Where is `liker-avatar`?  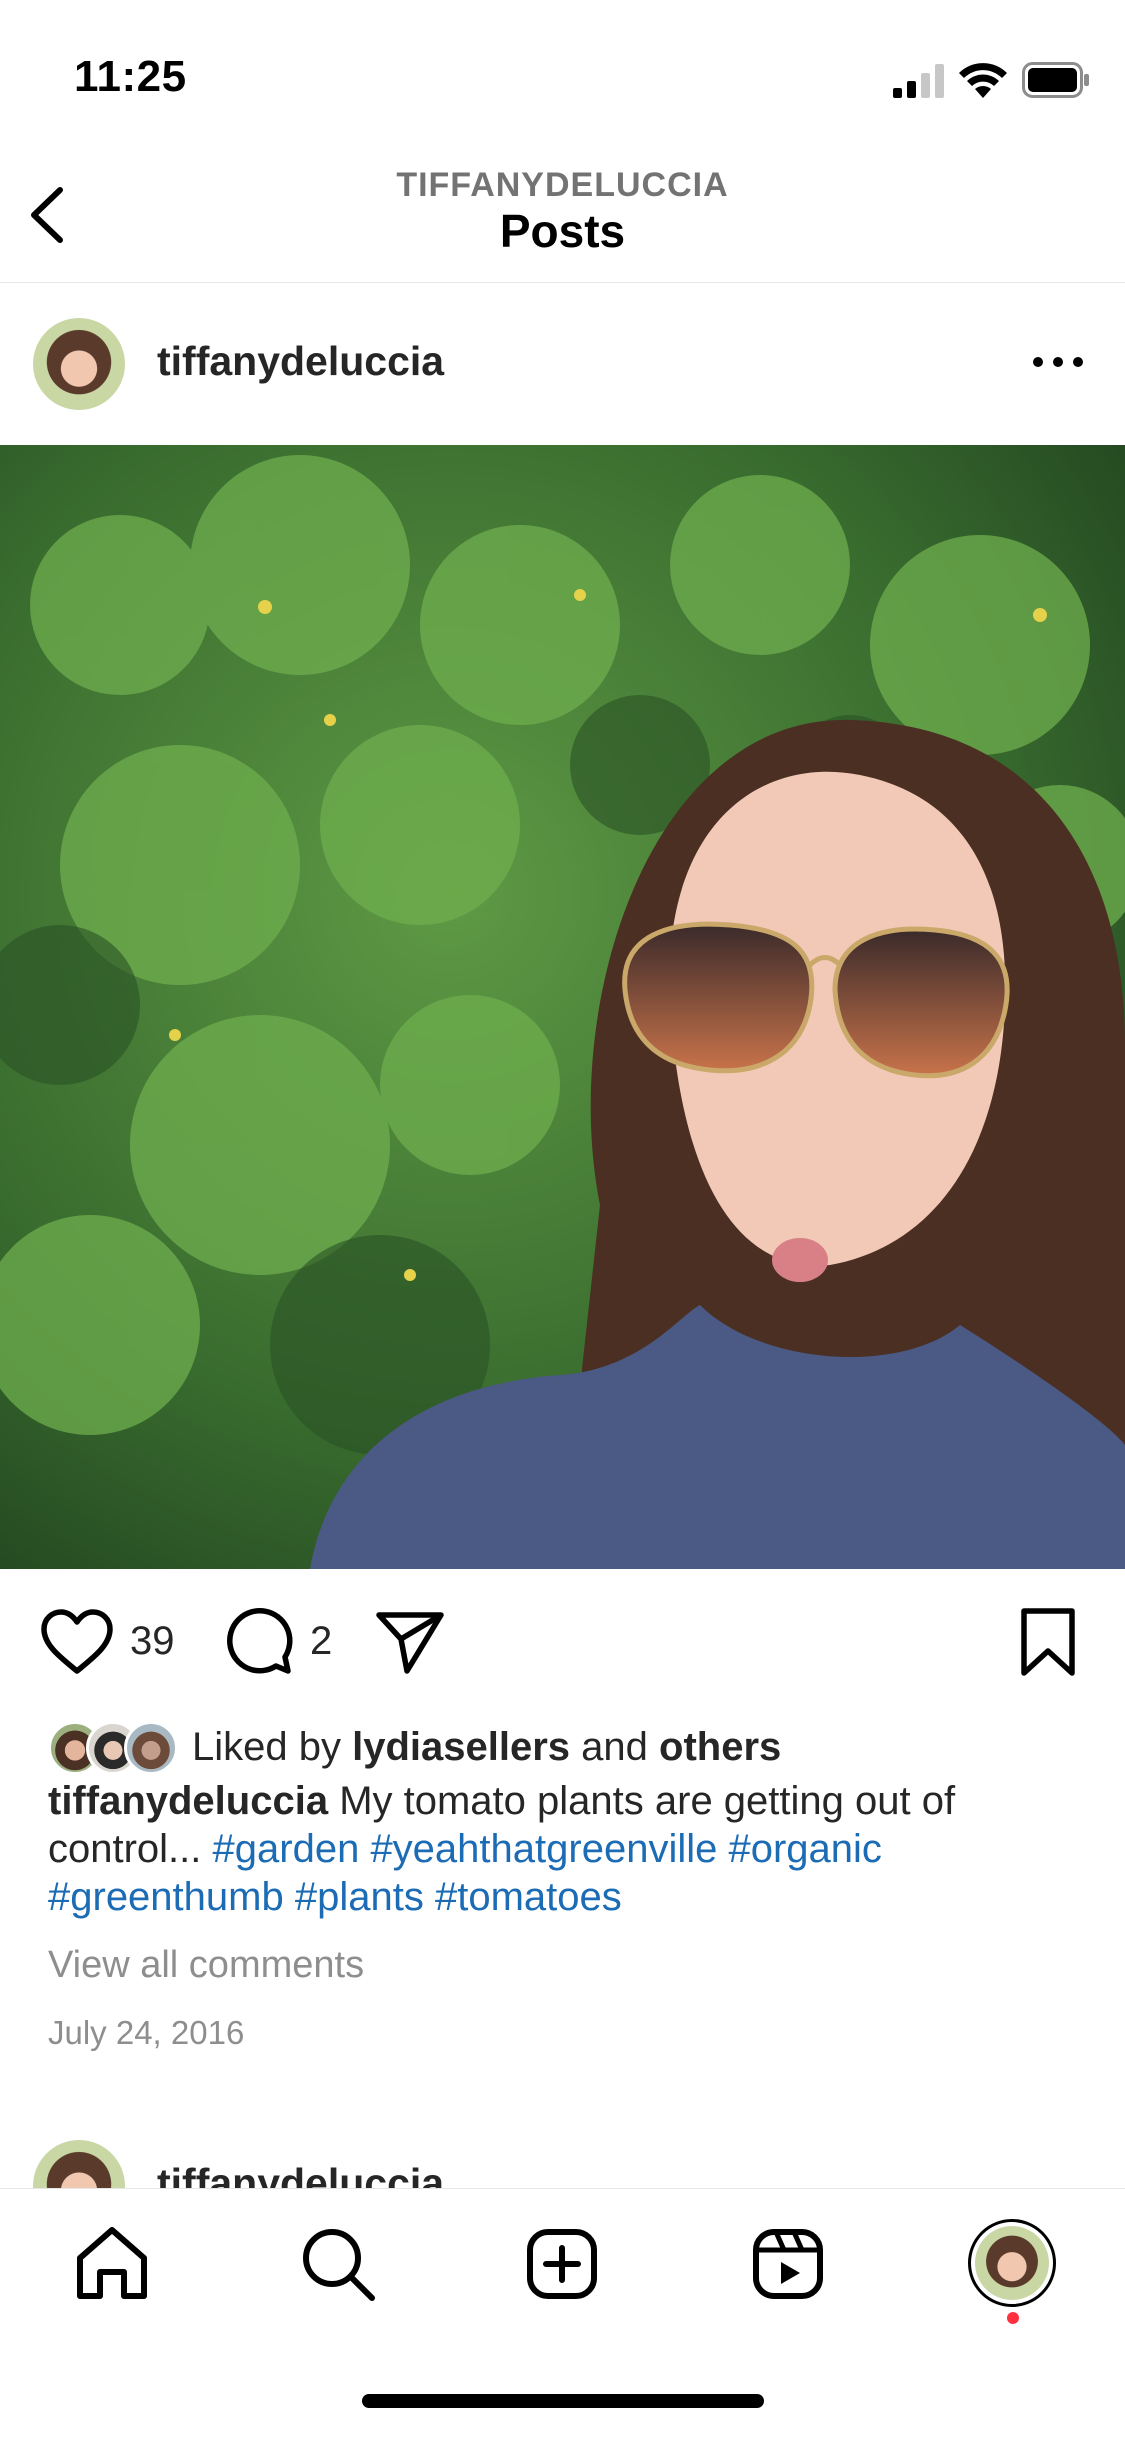 liker-avatar is located at coordinates (151, 1748).